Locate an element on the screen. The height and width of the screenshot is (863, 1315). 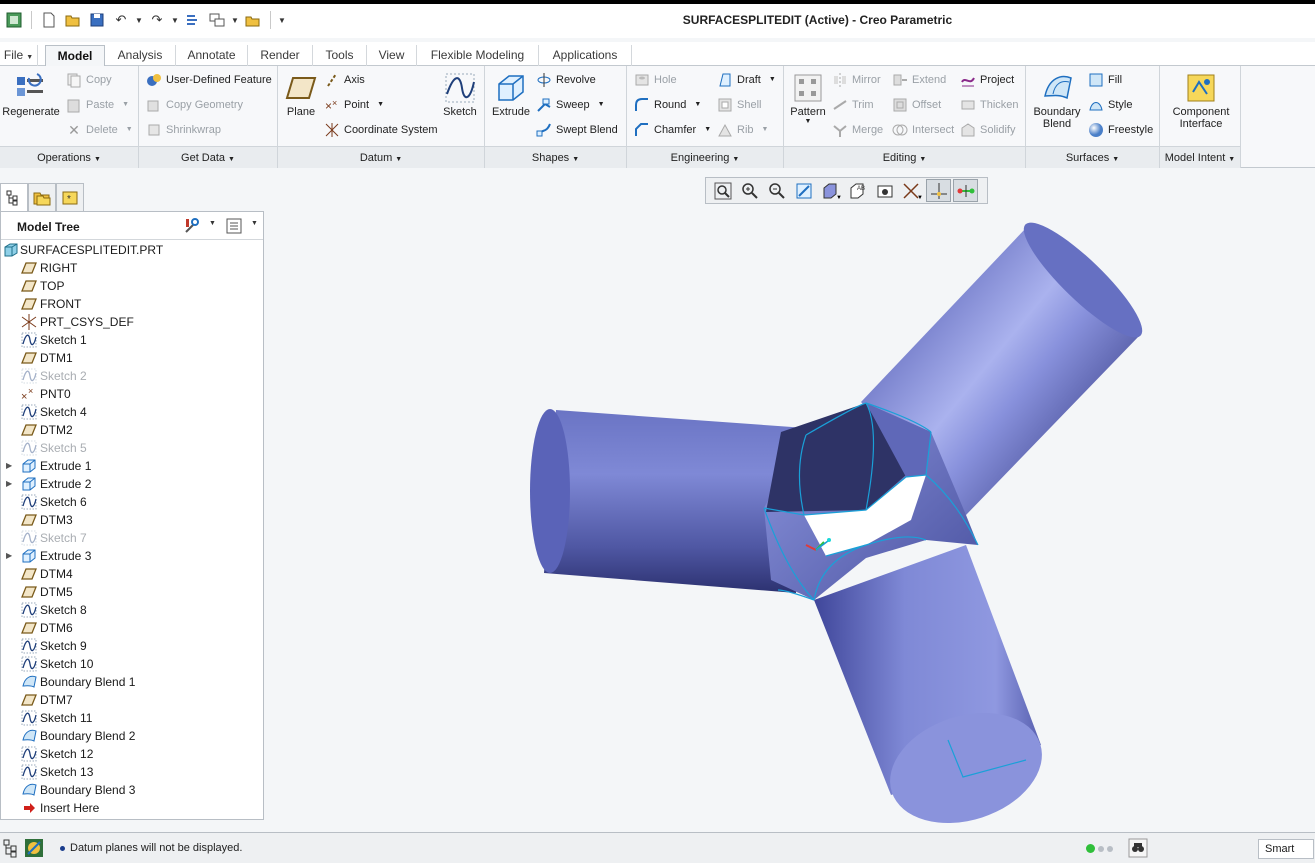
extend-button: Extend is located at coordinates (919, 80).